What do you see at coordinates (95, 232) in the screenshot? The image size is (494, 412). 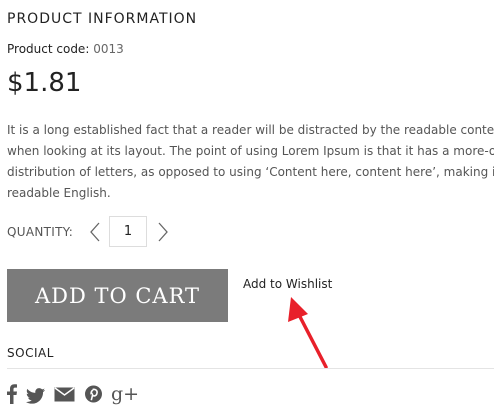 I see `chevron-left-icon` at bounding box center [95, 232].